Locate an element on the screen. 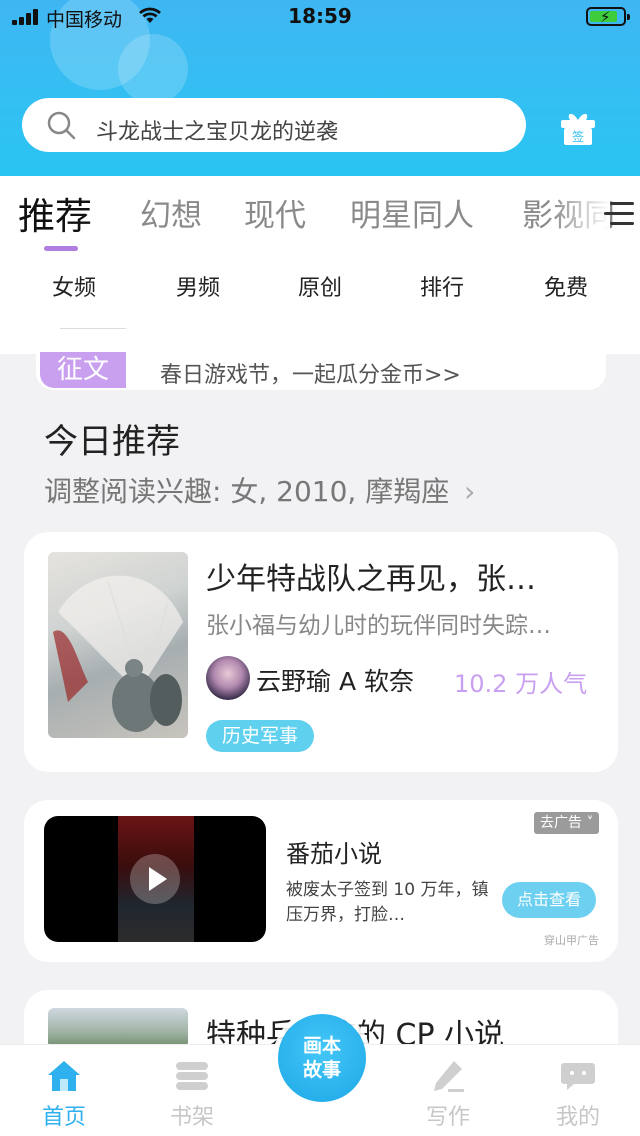 This screenshot has width=640, height=1136. subtab-free: 免费 is located at coordinates (566, 286).